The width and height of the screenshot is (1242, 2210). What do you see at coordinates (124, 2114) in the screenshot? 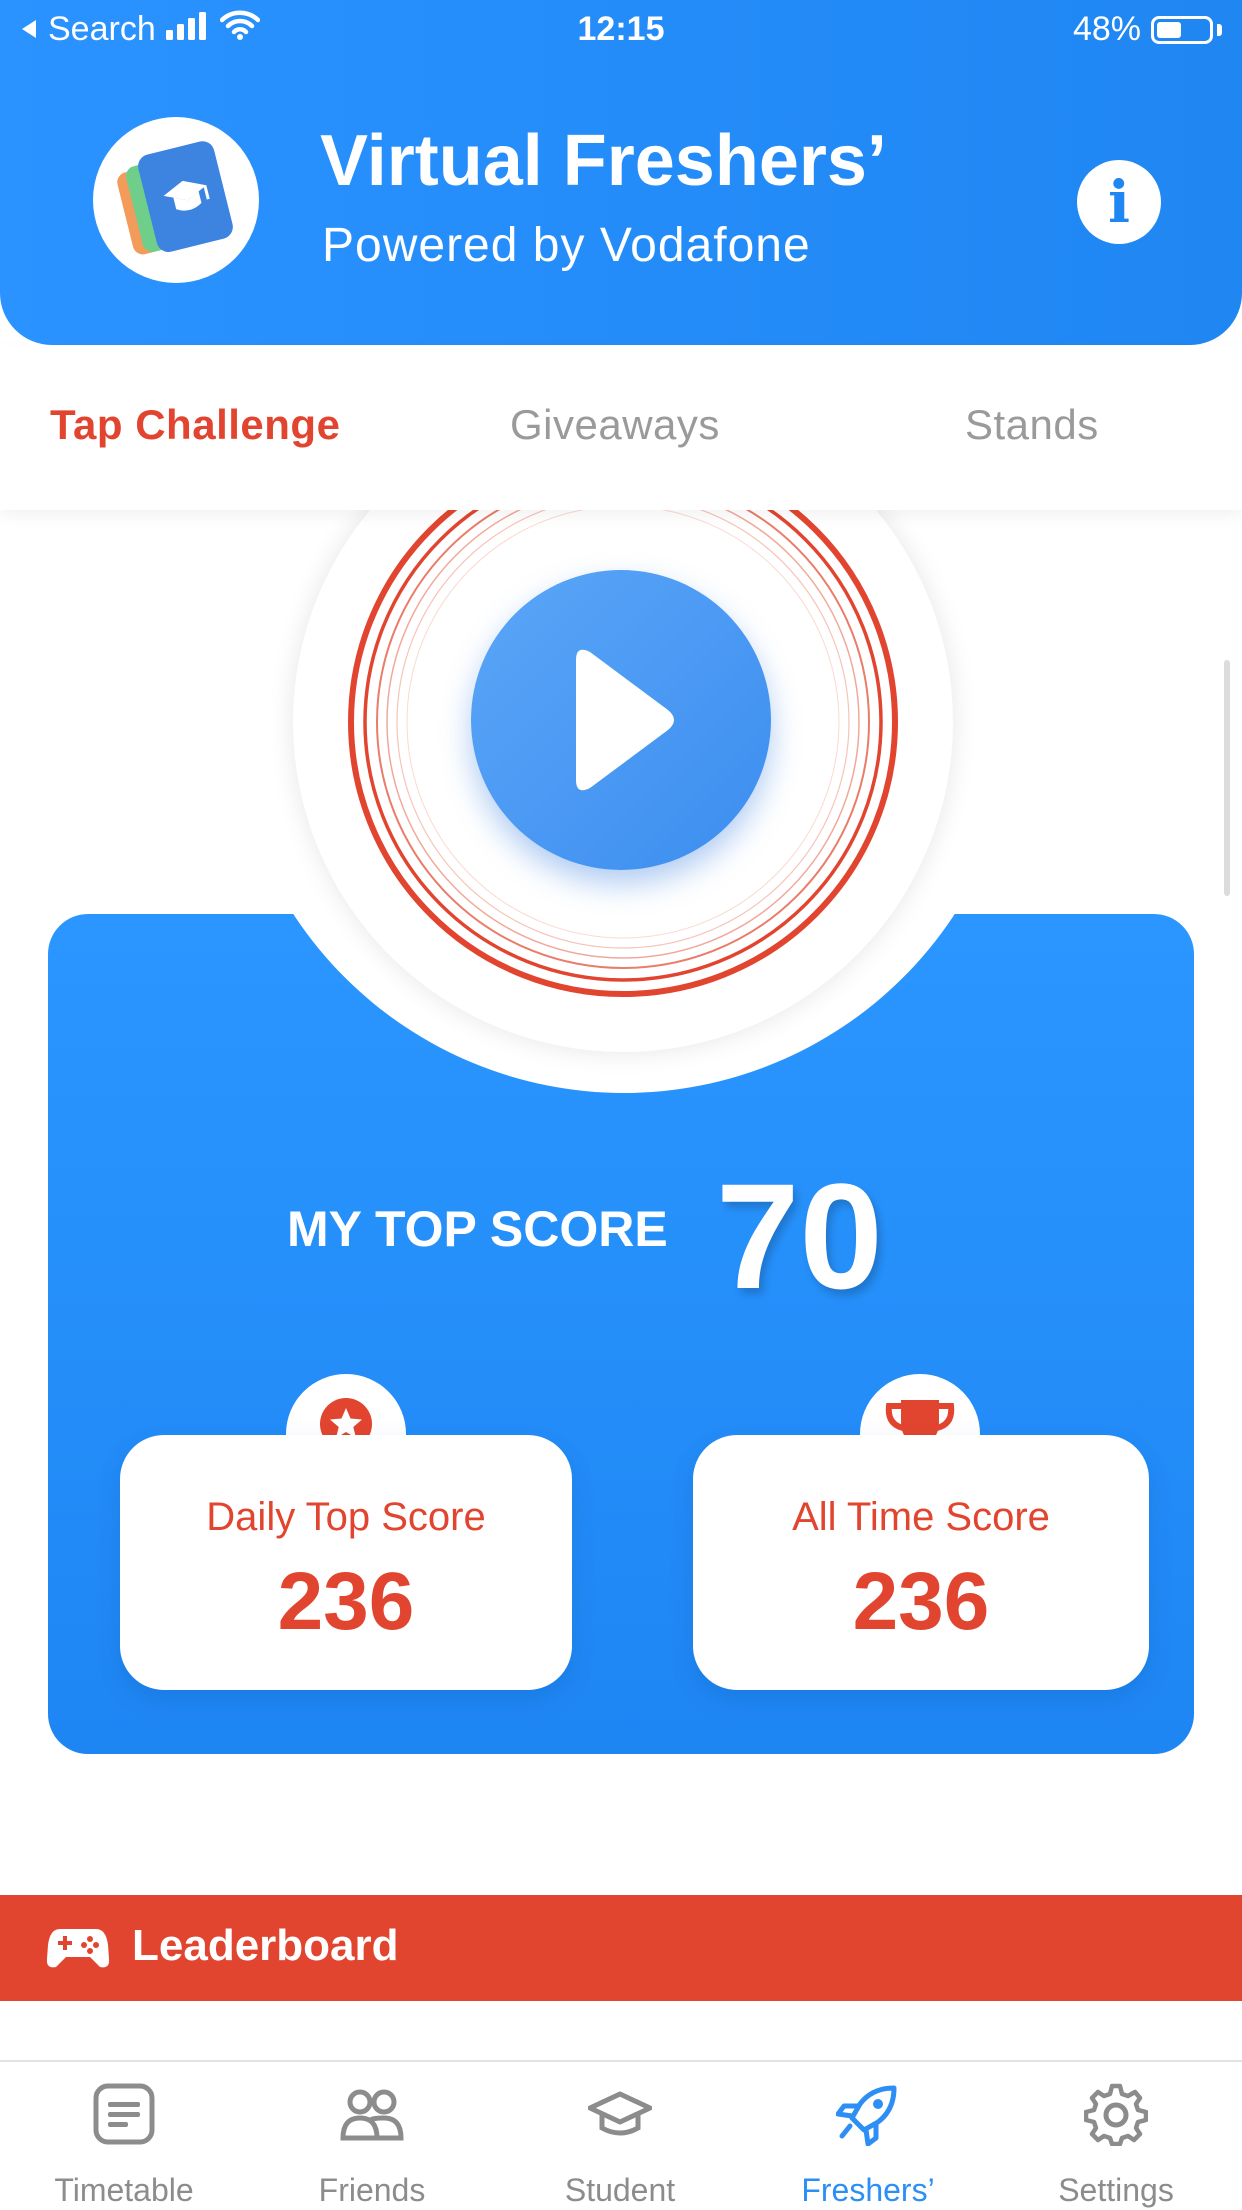
I see `timetable-icon` at bounding box center [124, 2114].